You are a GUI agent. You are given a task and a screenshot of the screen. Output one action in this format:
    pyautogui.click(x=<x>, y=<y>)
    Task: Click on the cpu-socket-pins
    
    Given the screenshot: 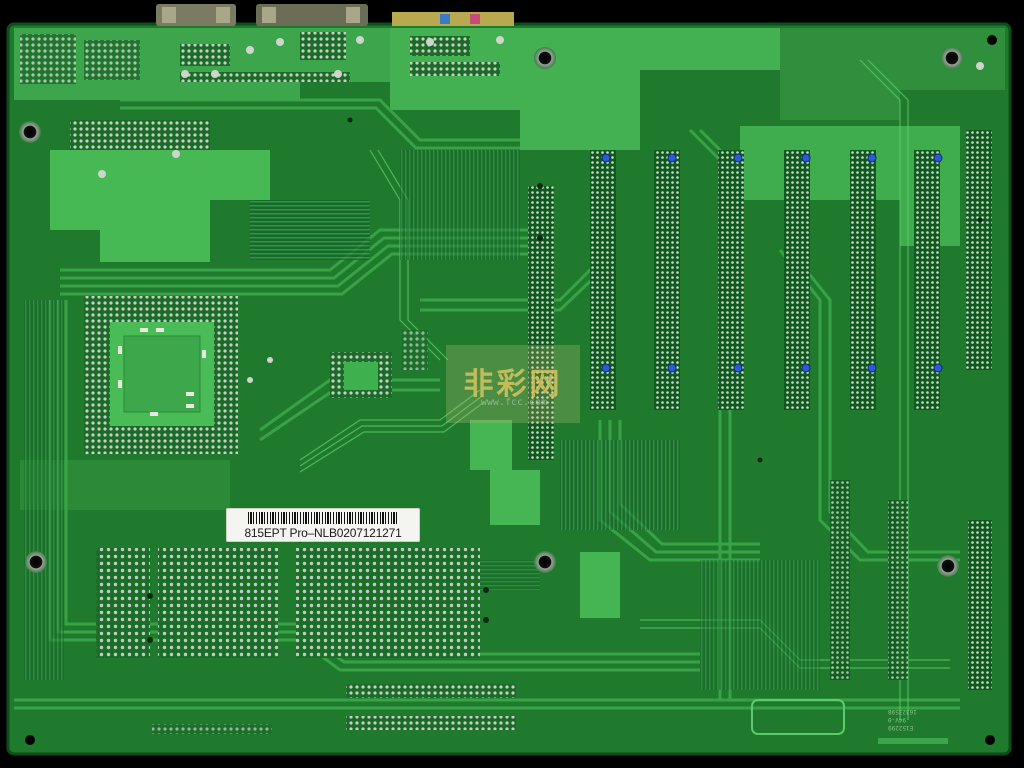 What is the action you would take?
    pyautogui.click(x=161, y=375)
    